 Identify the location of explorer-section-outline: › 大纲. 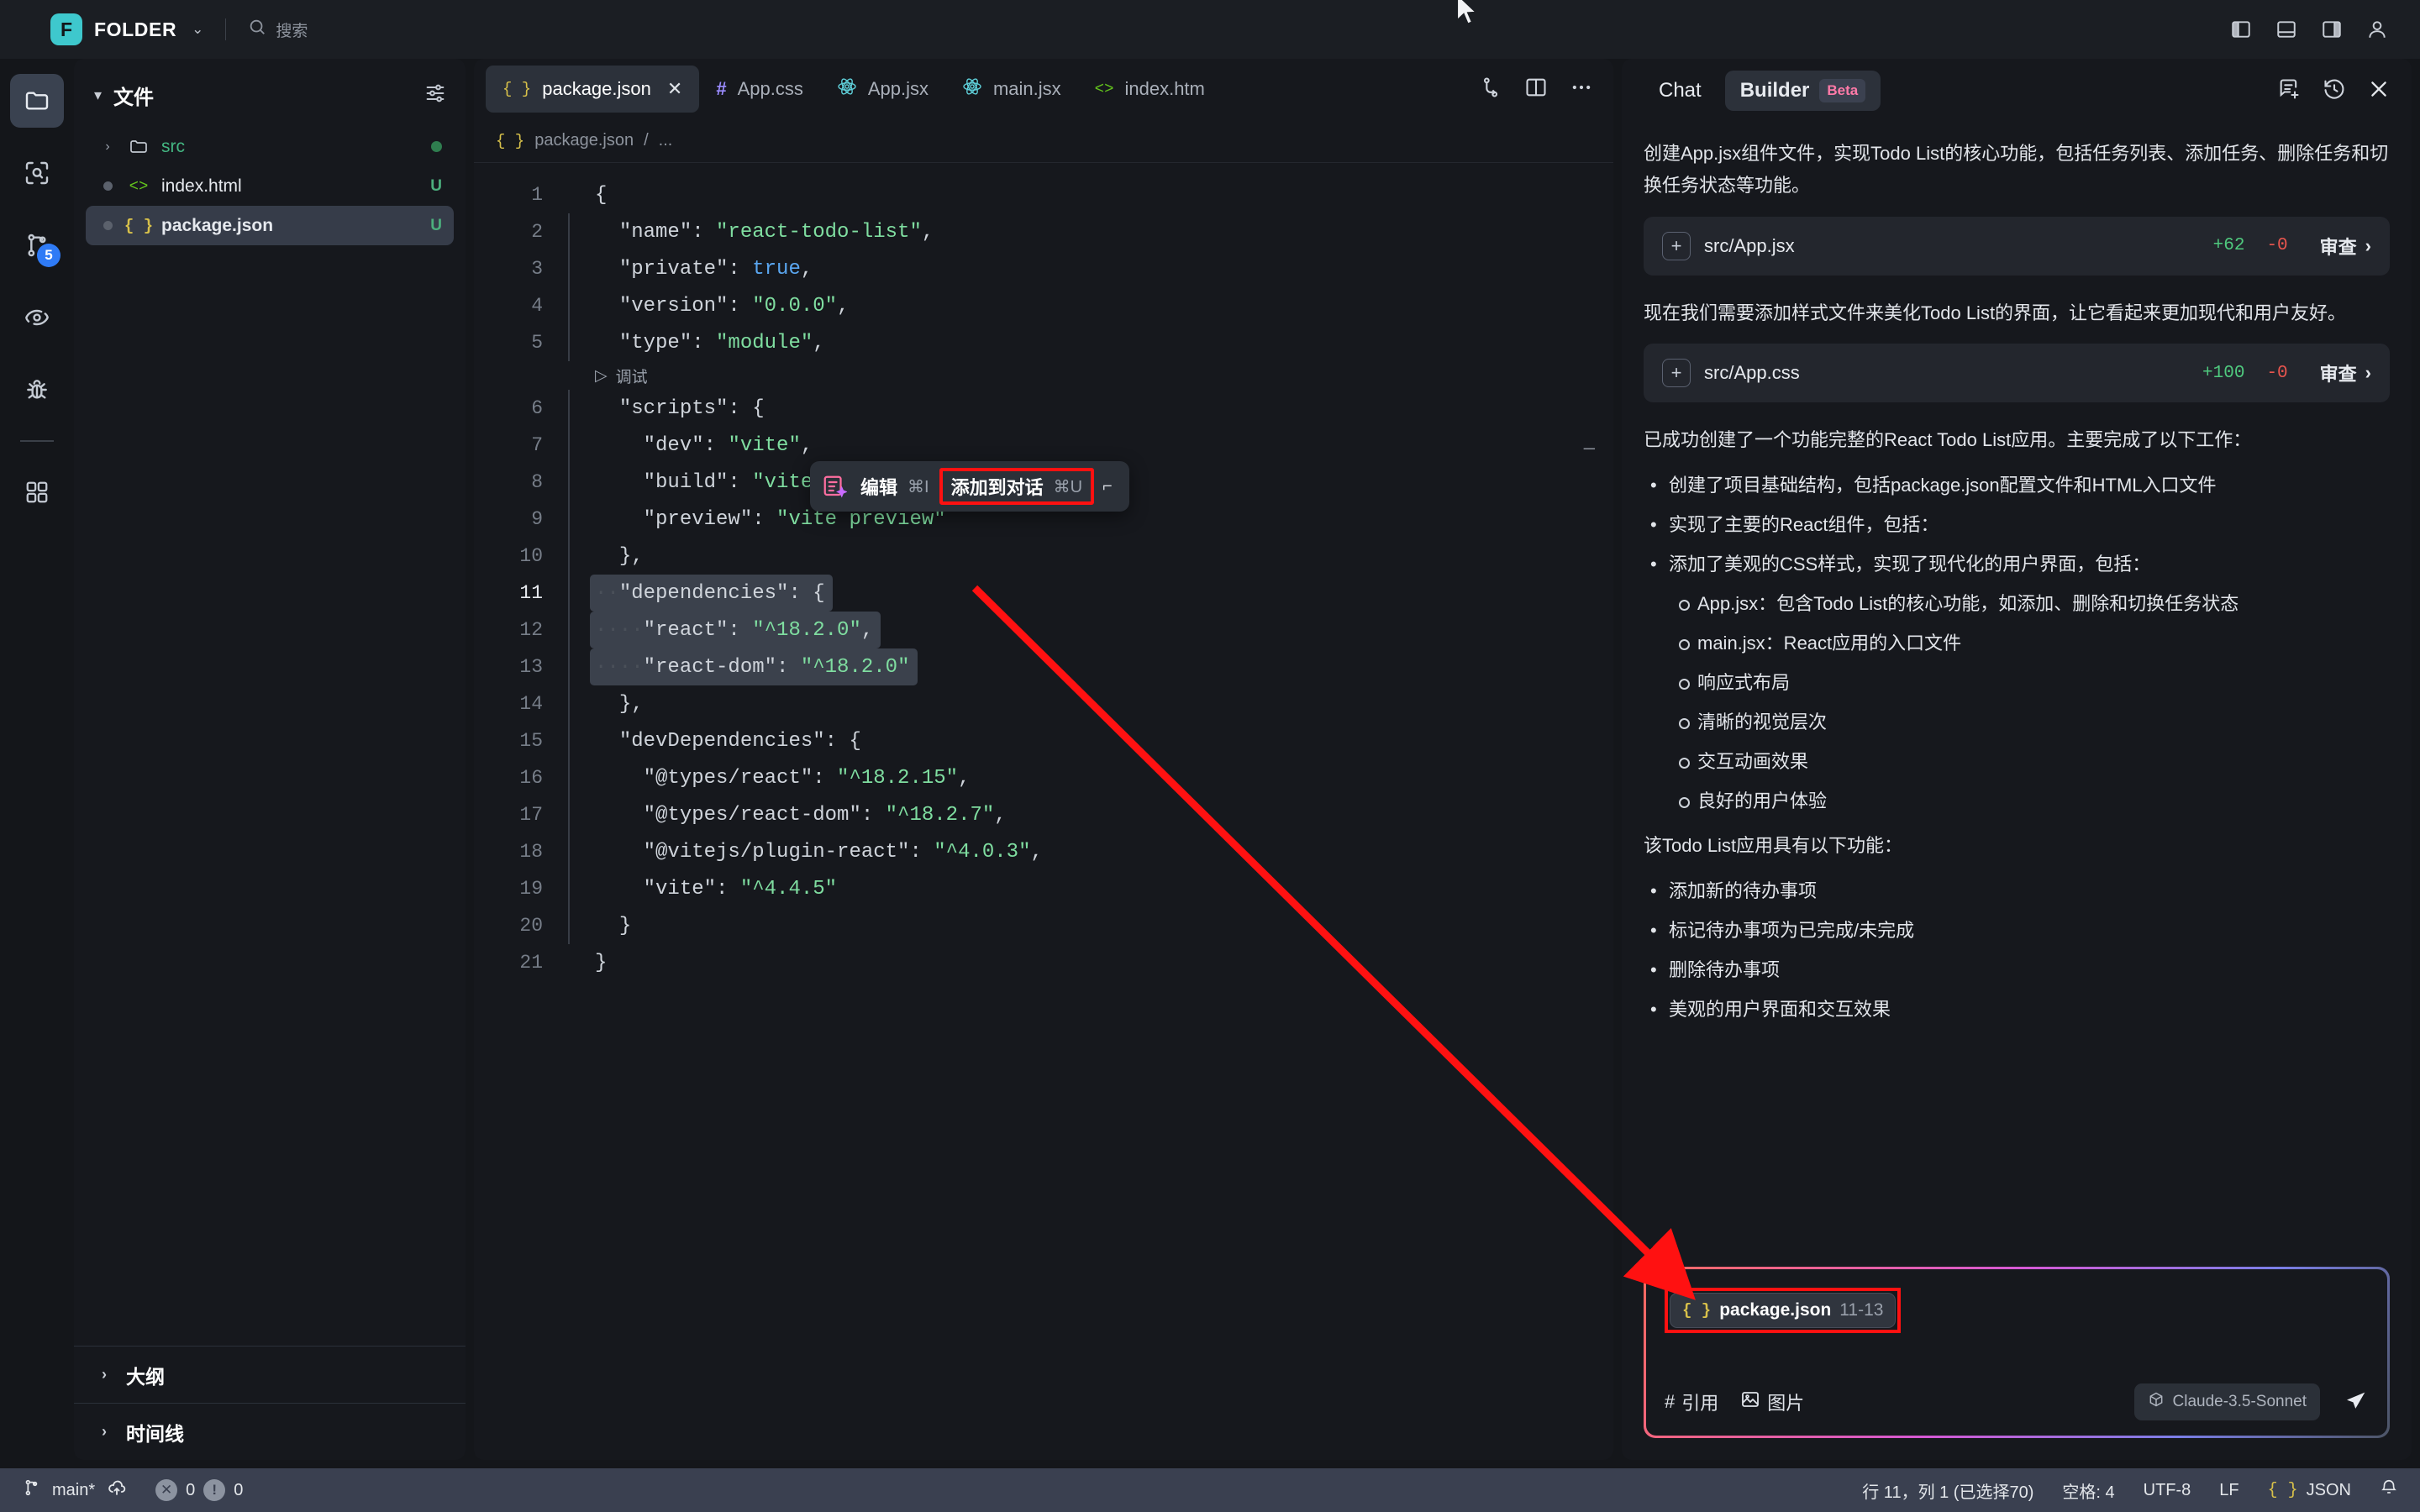
(270, 1374).